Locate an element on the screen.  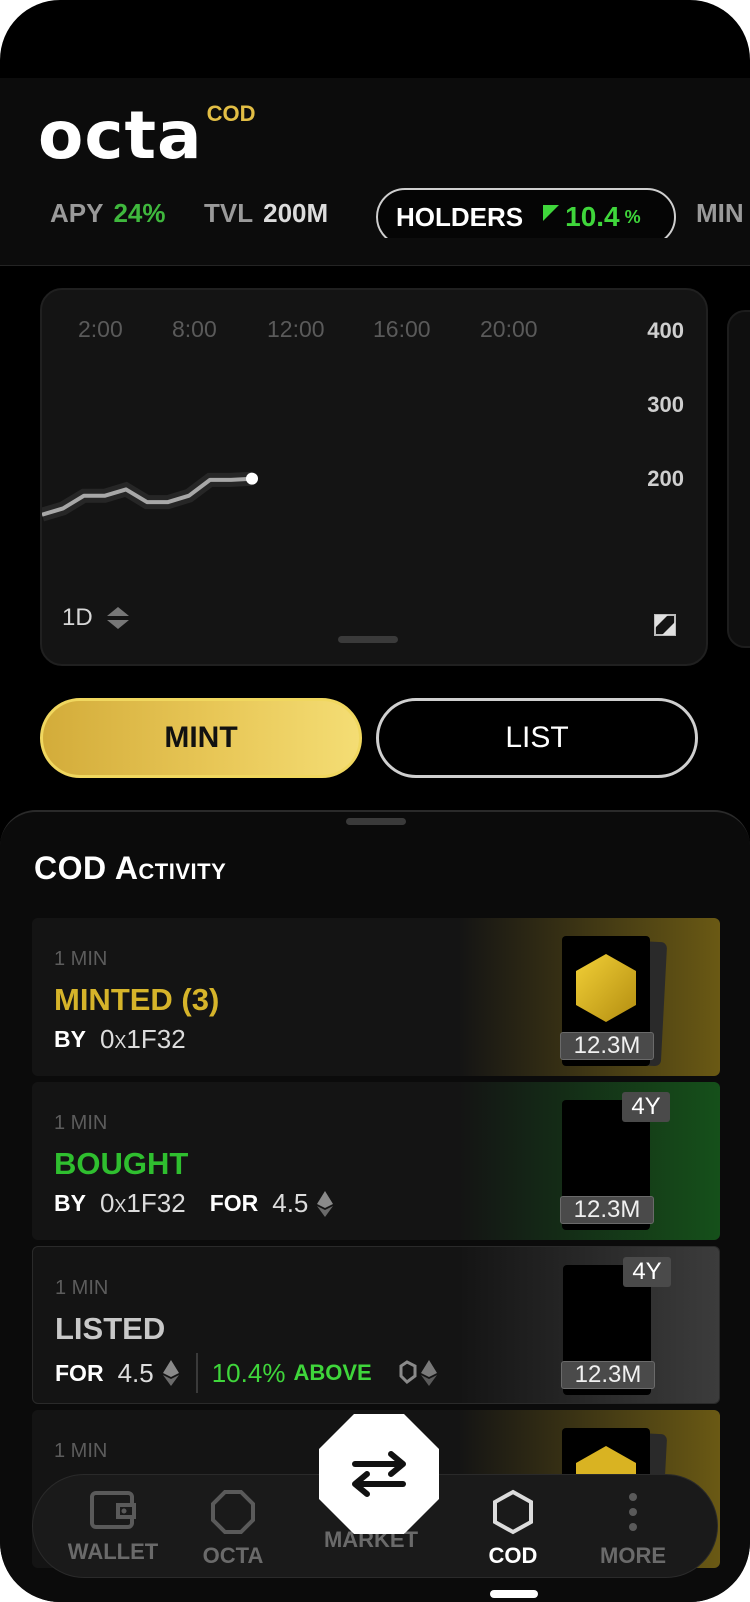
activity-title: COD Activity is located at coordinates (130, 868).